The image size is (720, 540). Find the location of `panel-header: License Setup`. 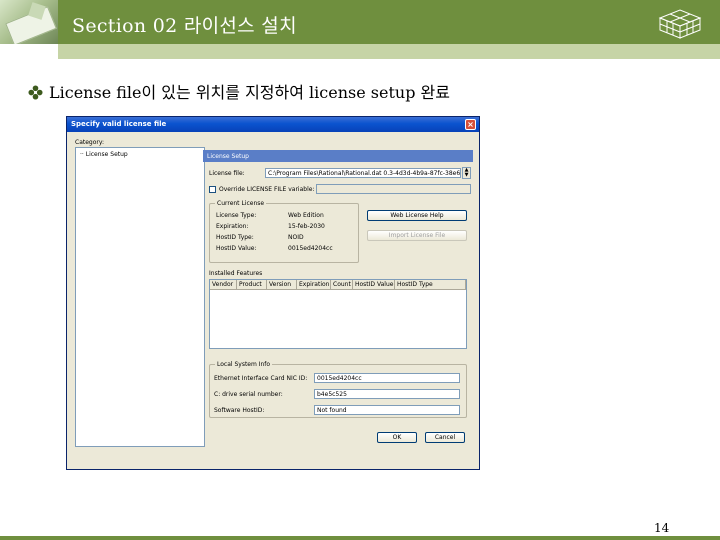

panel-header: License Setup is located at coordinates (338, 156).